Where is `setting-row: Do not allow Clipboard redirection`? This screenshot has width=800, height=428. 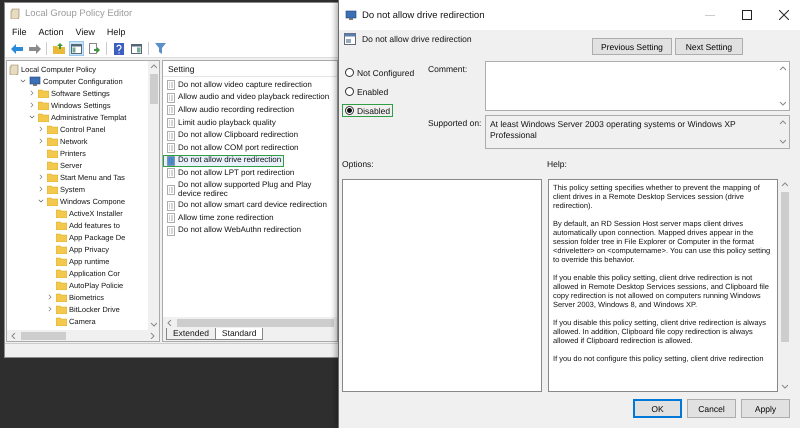 setting-row: Do not allow Clipboard redirection is located at coordinates (249, 135).